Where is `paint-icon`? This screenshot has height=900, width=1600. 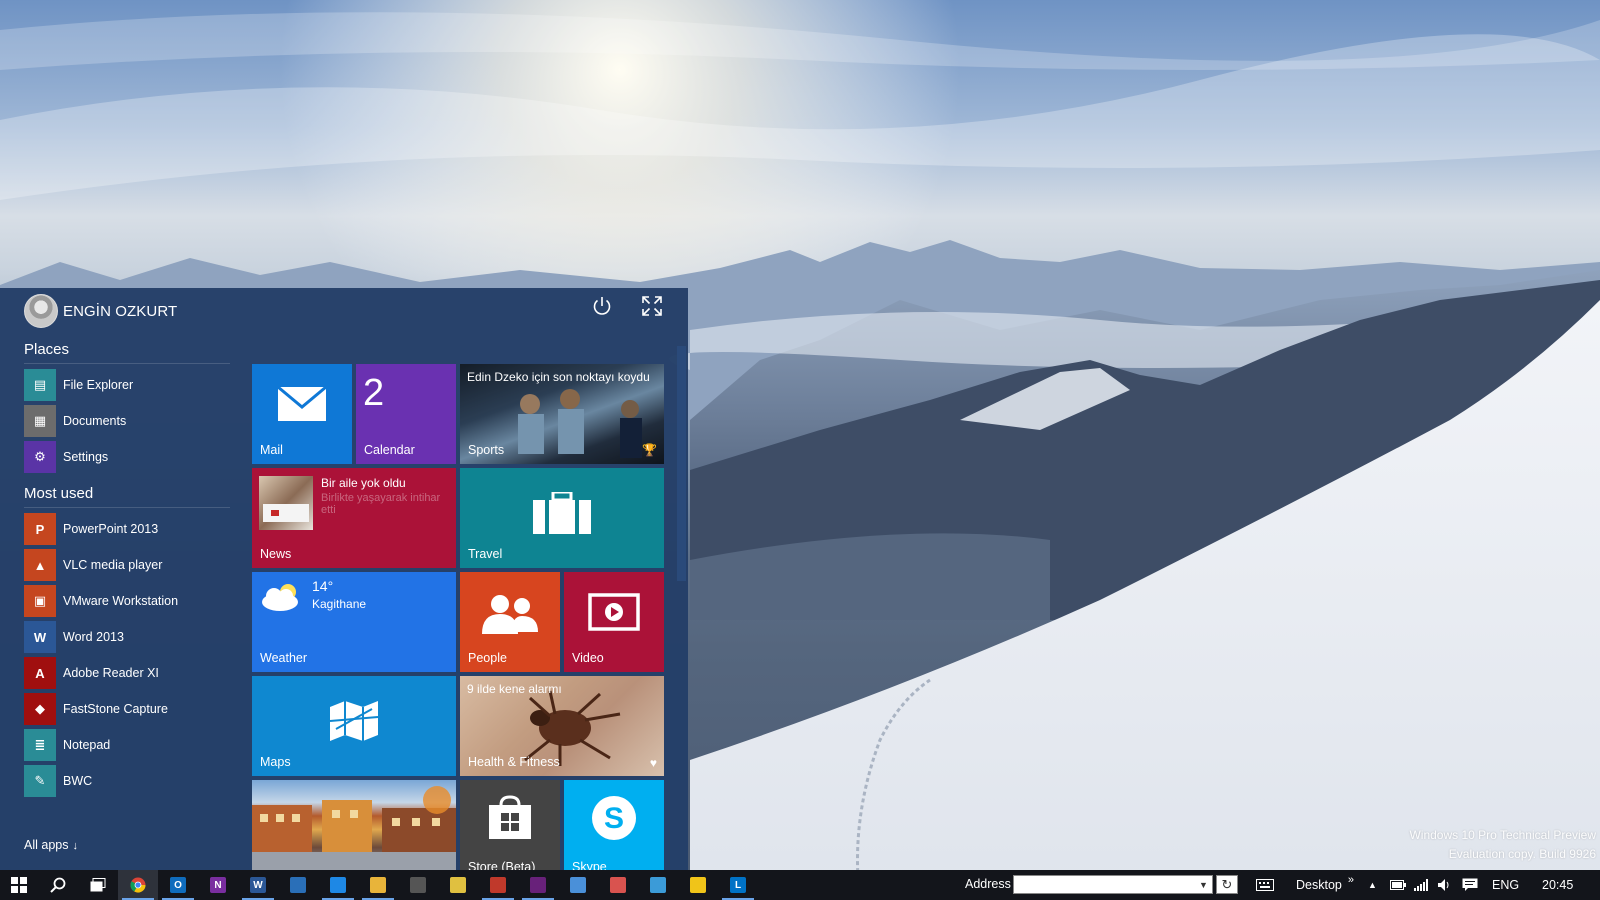
paint-icon is located at coordinates (618, 885).